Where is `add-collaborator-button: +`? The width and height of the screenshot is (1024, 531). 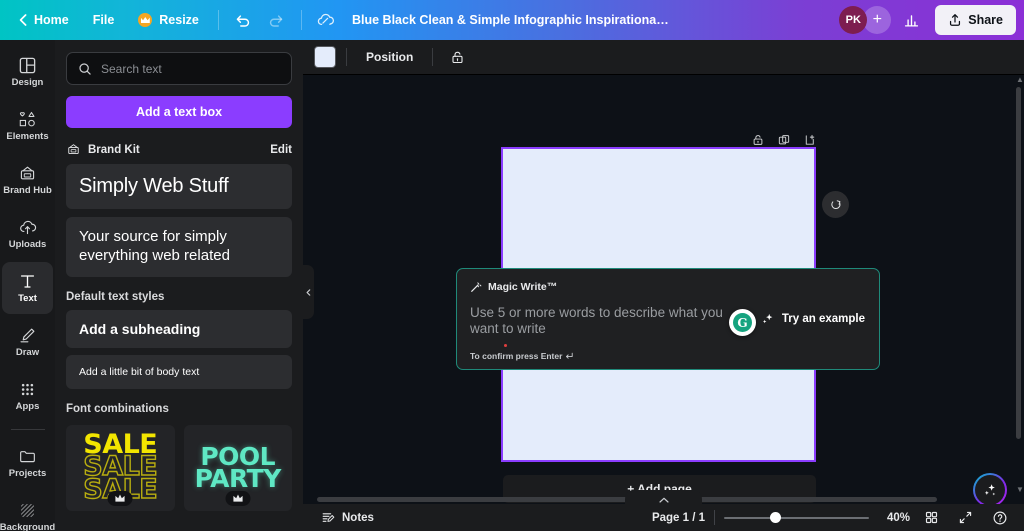
add-collaborator-button: + is located at coordinates (877, 20).